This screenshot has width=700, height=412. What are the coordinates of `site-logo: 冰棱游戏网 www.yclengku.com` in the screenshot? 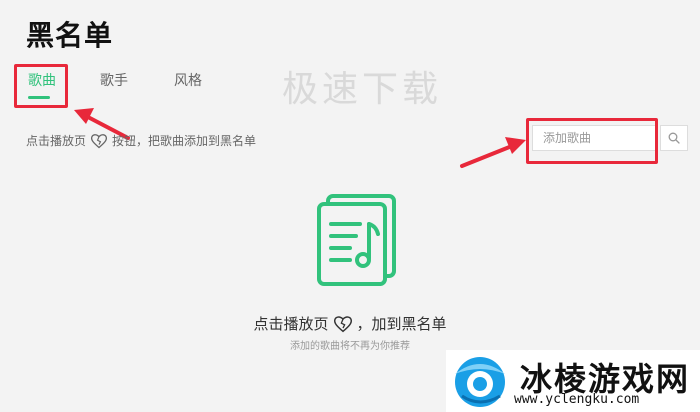 It's located at (573, 381).